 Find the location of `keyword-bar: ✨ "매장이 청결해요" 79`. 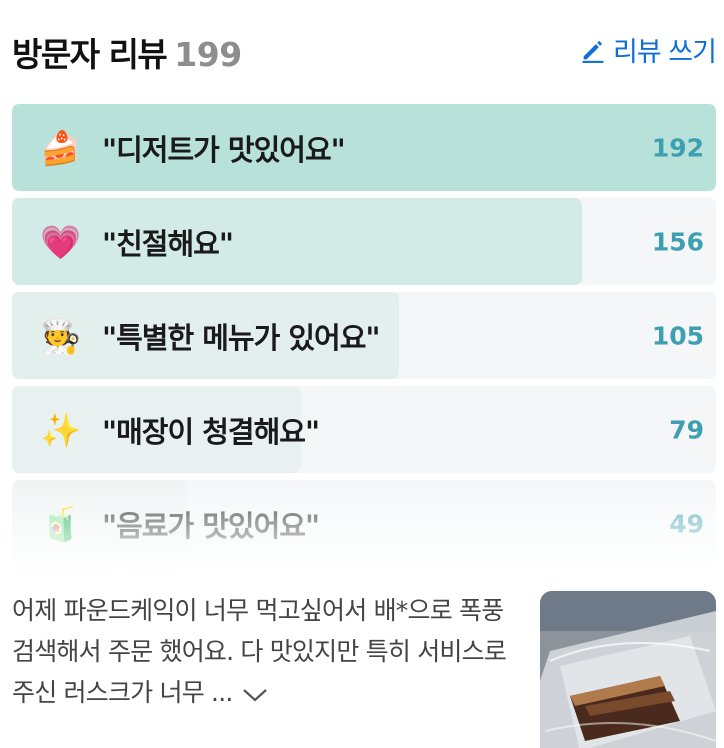

keyword-bar: ✨ "매장이 청결해요" 79 is located at coordinates (364, 429).